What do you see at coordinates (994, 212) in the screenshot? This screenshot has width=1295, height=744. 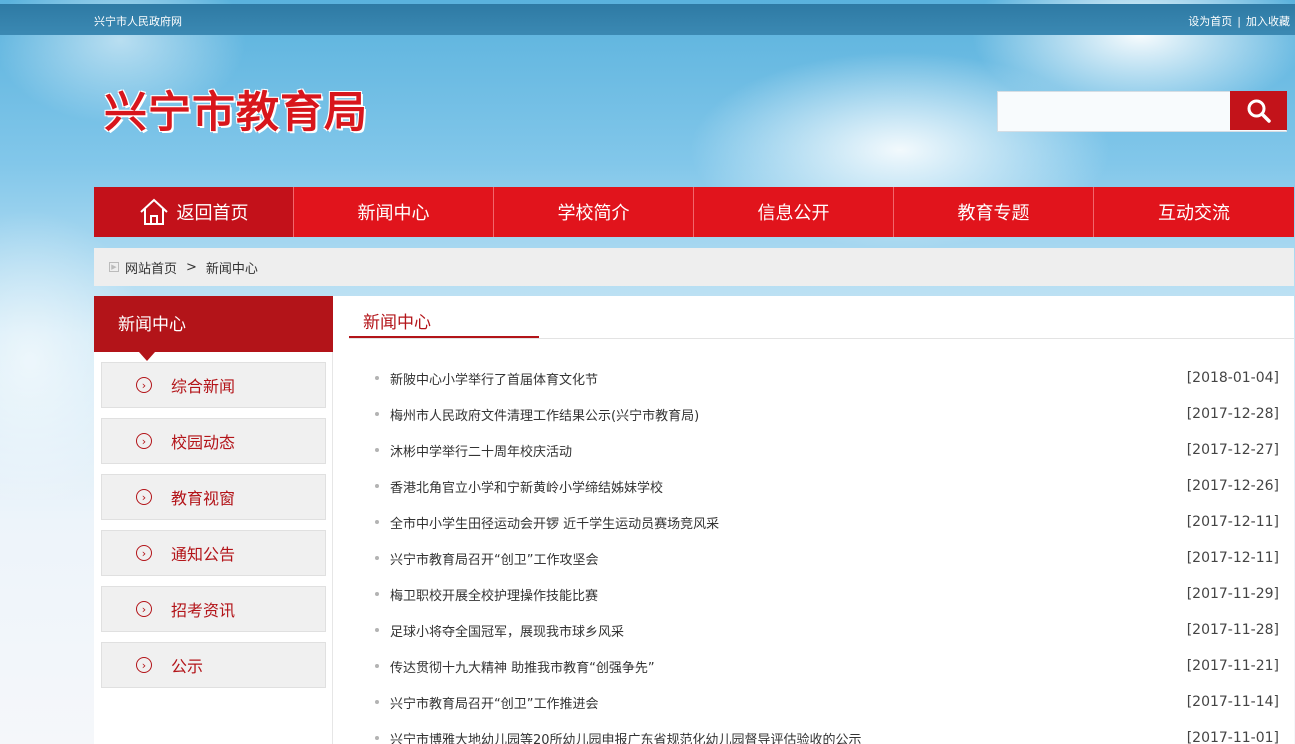 I see `nav-item-education-topics: 教育专题` at bounding box center [994, 212].